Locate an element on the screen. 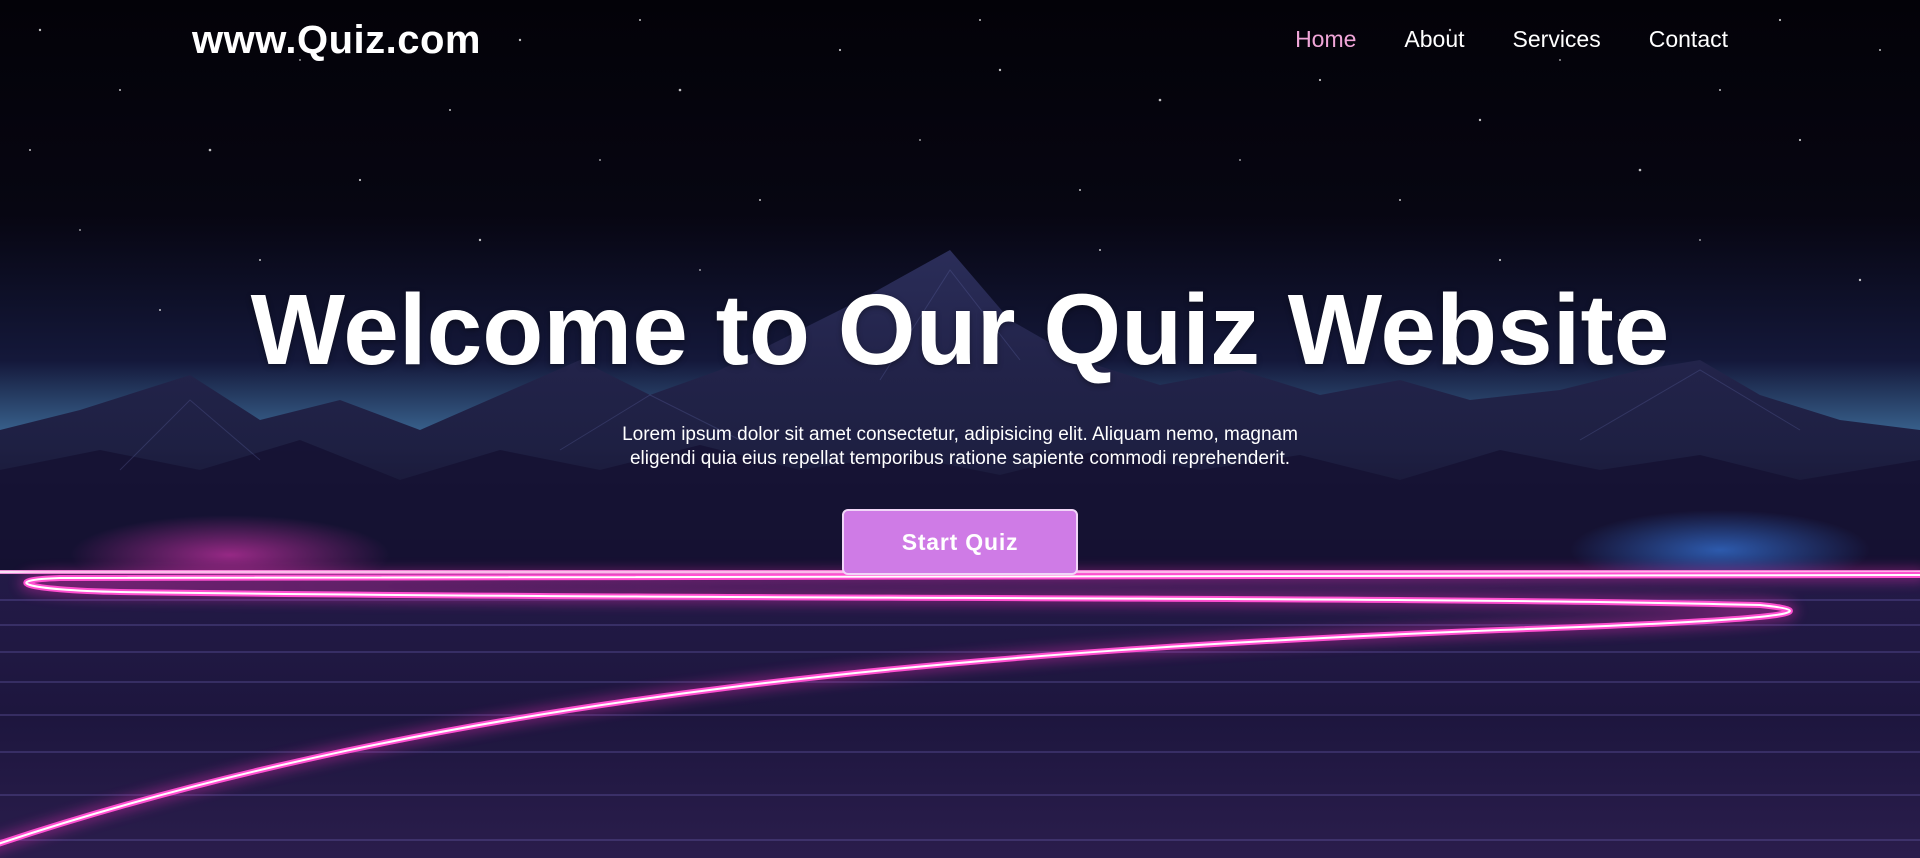 The height and width of the screenshot is (858, 1920). navbar: www.Quiz.com Home About Services Contact is located at coordinates (960, 40).